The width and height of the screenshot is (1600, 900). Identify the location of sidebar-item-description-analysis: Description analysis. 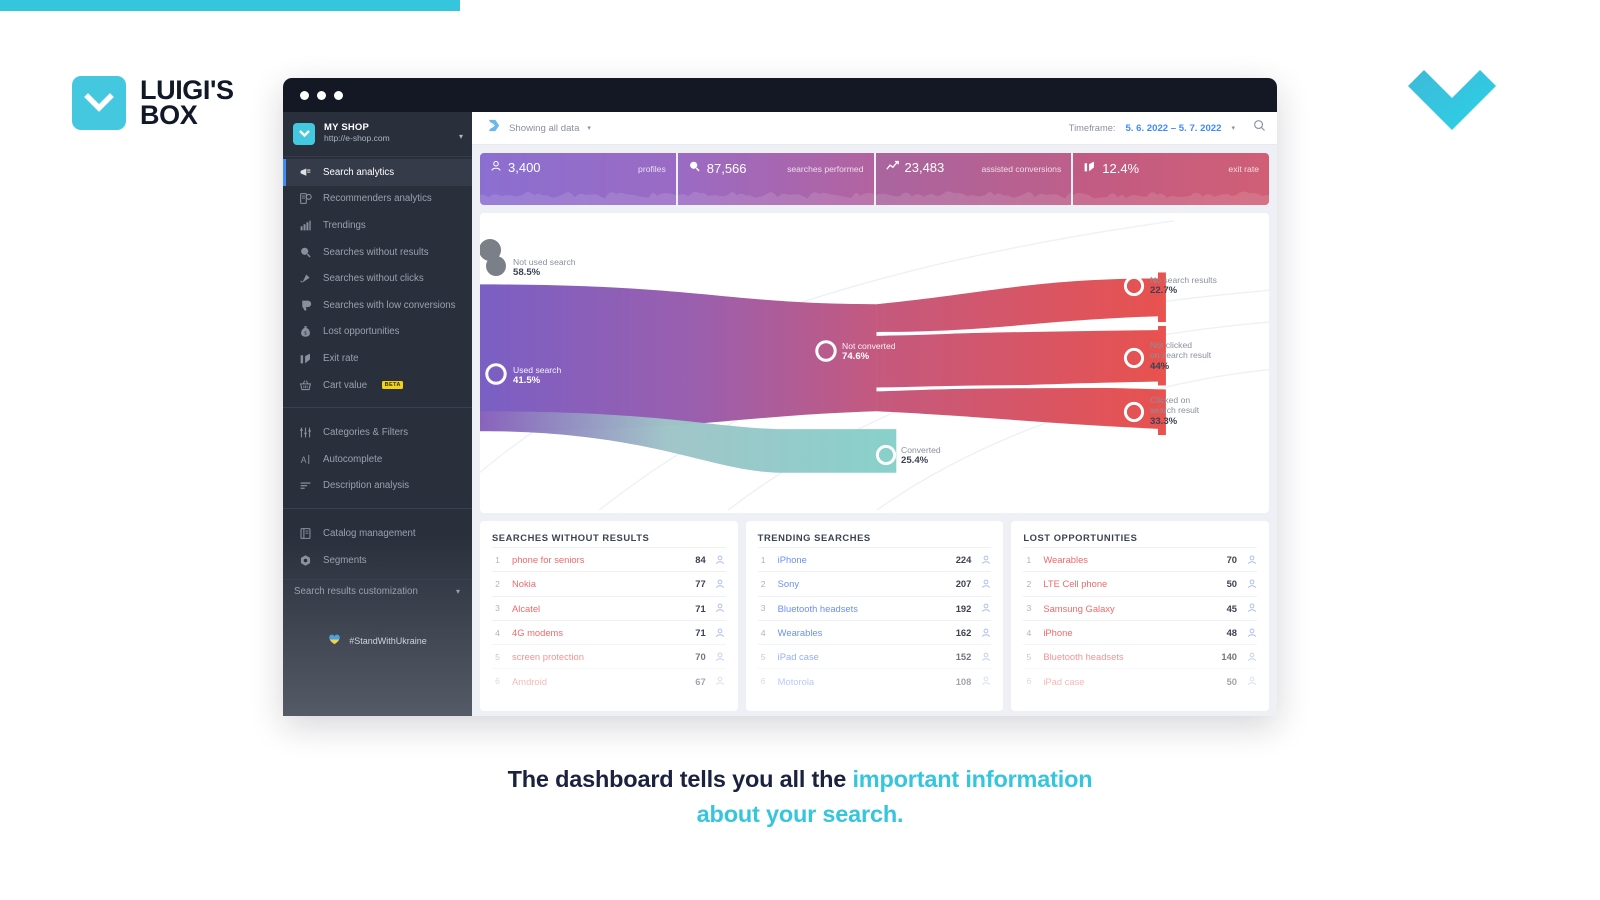
(377, 486).